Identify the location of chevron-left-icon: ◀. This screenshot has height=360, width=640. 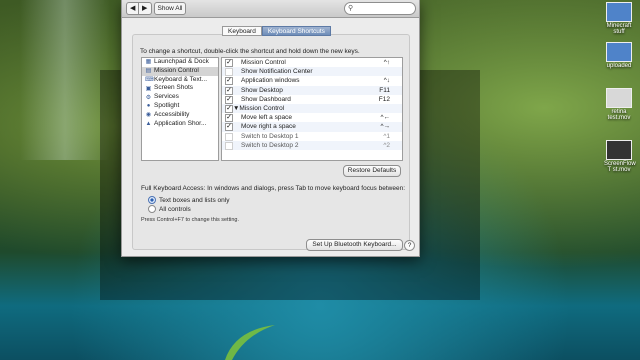
(133, 8).